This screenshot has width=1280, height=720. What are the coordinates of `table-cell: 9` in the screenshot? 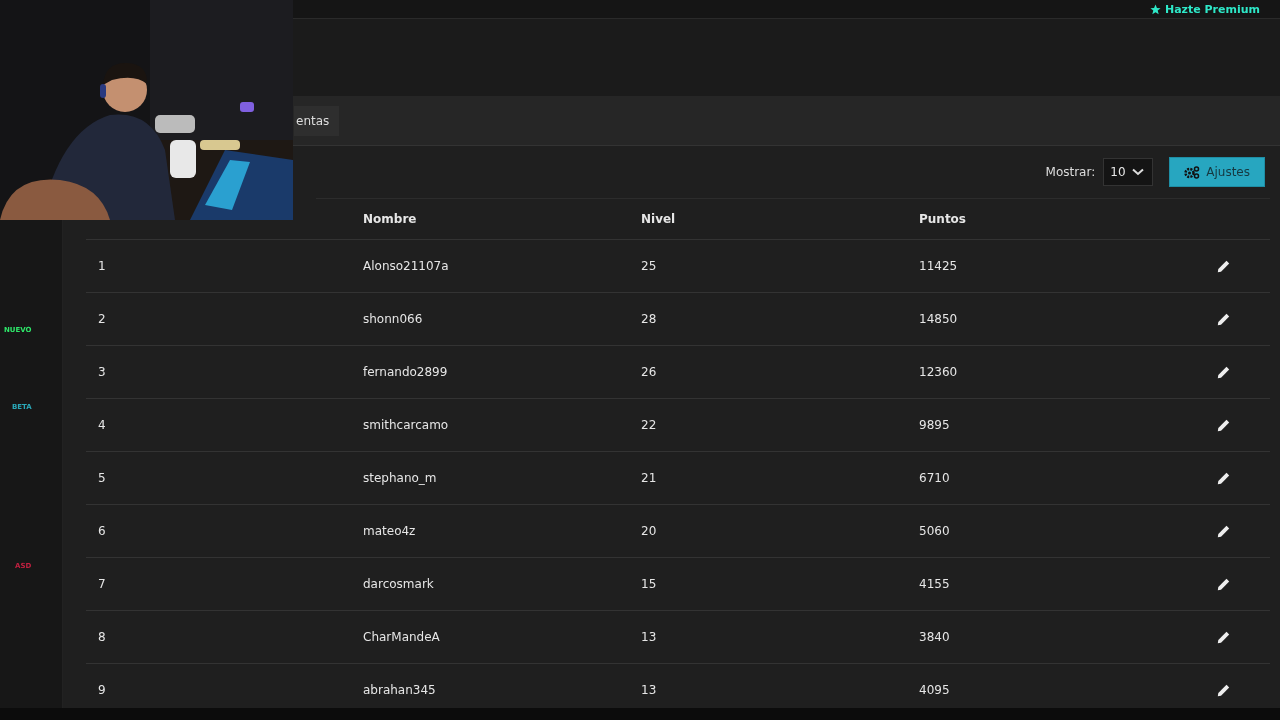 It's located at (102, 690).